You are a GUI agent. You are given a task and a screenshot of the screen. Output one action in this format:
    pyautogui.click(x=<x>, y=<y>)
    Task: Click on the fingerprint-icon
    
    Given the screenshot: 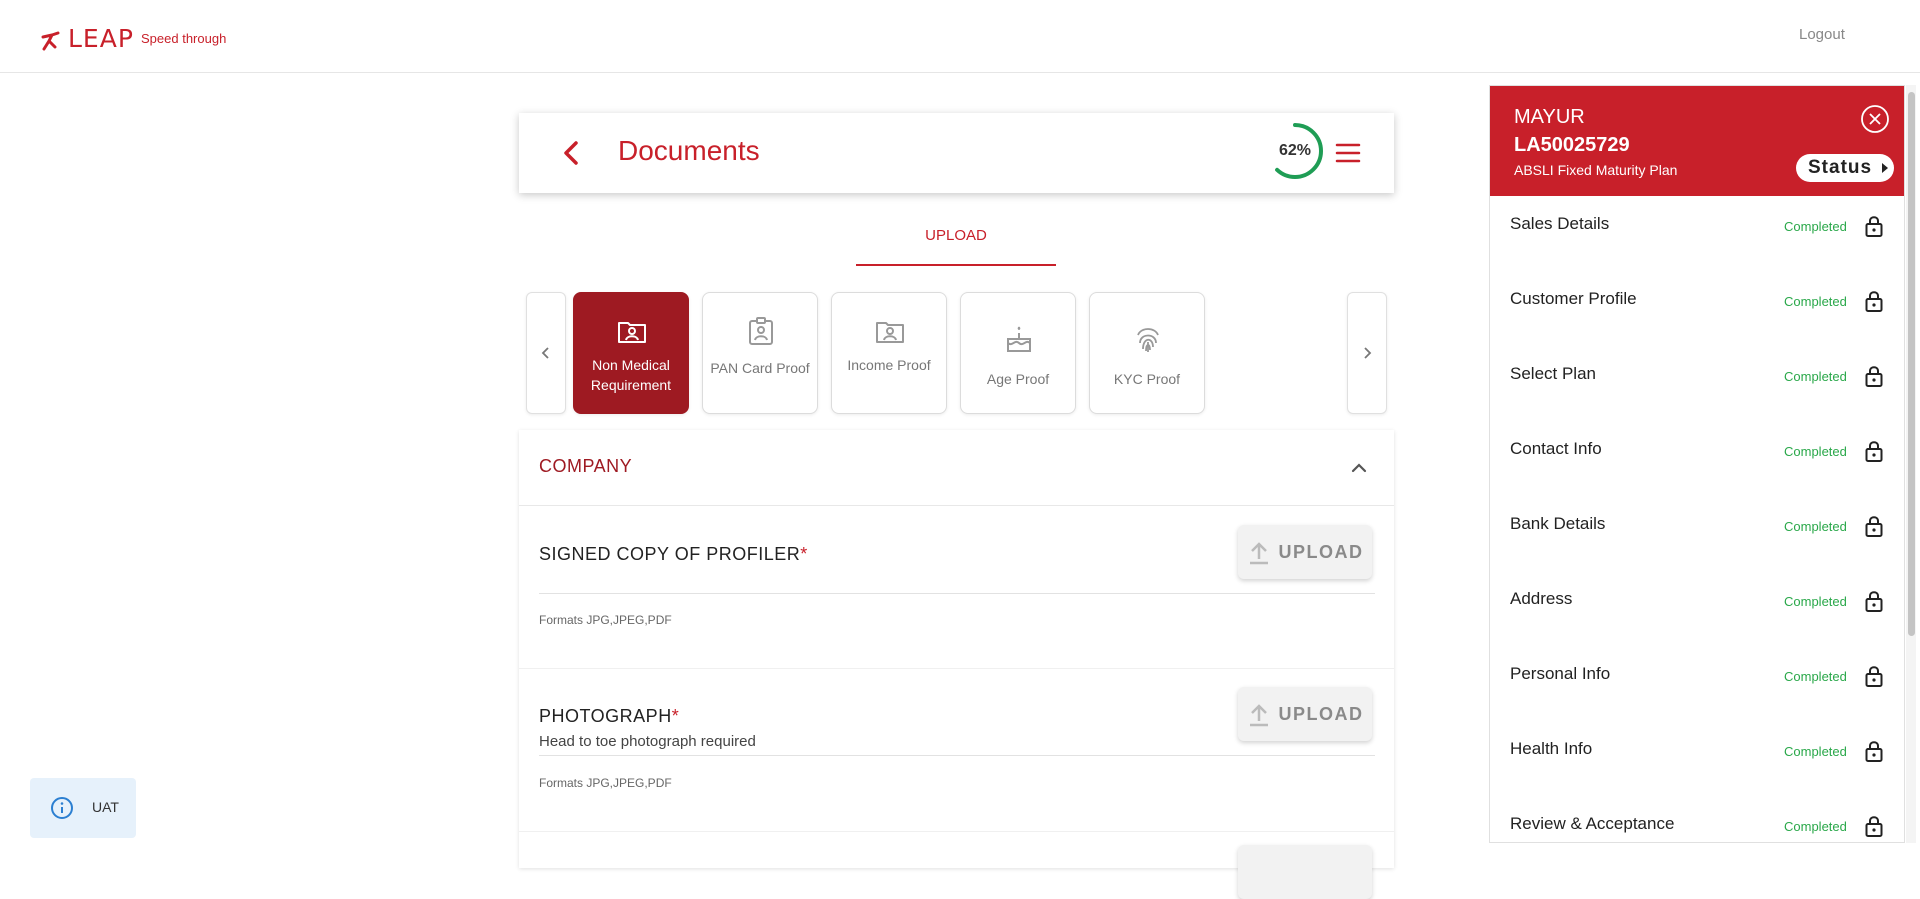 What is the action you would take?
    pyautogui.click(x=1148, y=340)
    